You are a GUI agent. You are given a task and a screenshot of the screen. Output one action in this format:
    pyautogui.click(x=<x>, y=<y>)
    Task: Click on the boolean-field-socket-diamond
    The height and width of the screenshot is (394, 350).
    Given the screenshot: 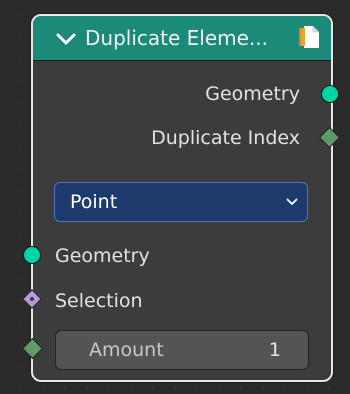 What is the action you would take?
    pyautogui.click(x=32, y=299)
    